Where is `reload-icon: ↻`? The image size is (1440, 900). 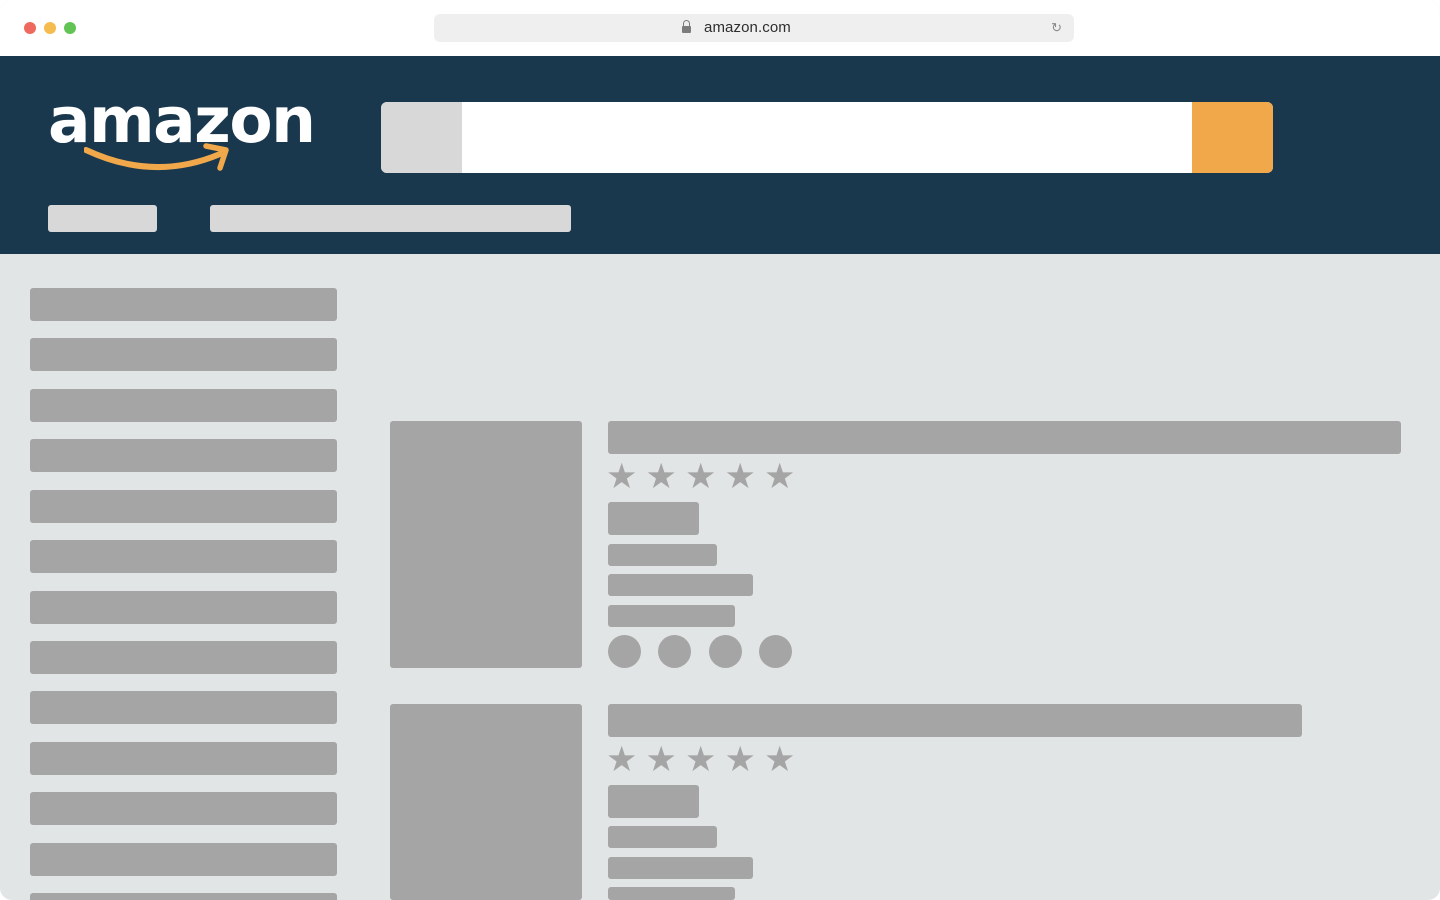 reload-icon: ↻ is located at coordinates (1056, 28).